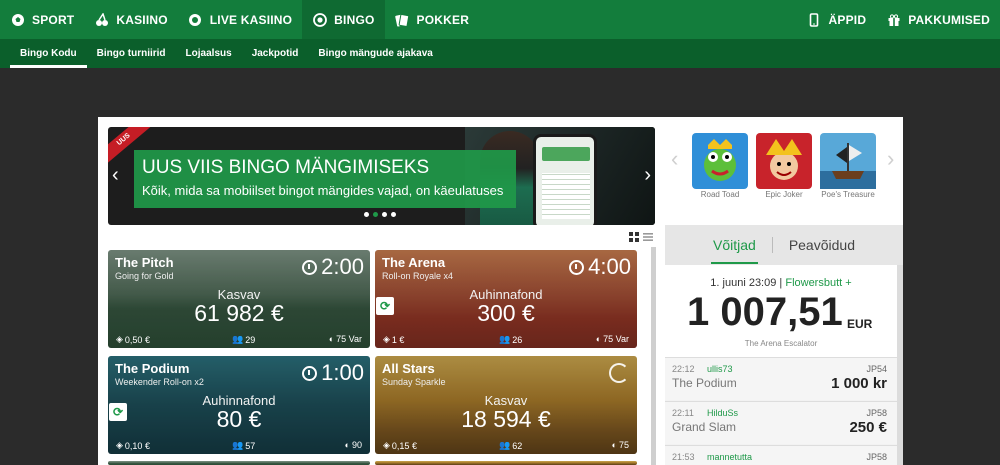 The height and width of the screenshot is (465, 1000). Describe the element at coordinates (152, 368) in the screenshot. I see `room-name: The Podium` at that location.